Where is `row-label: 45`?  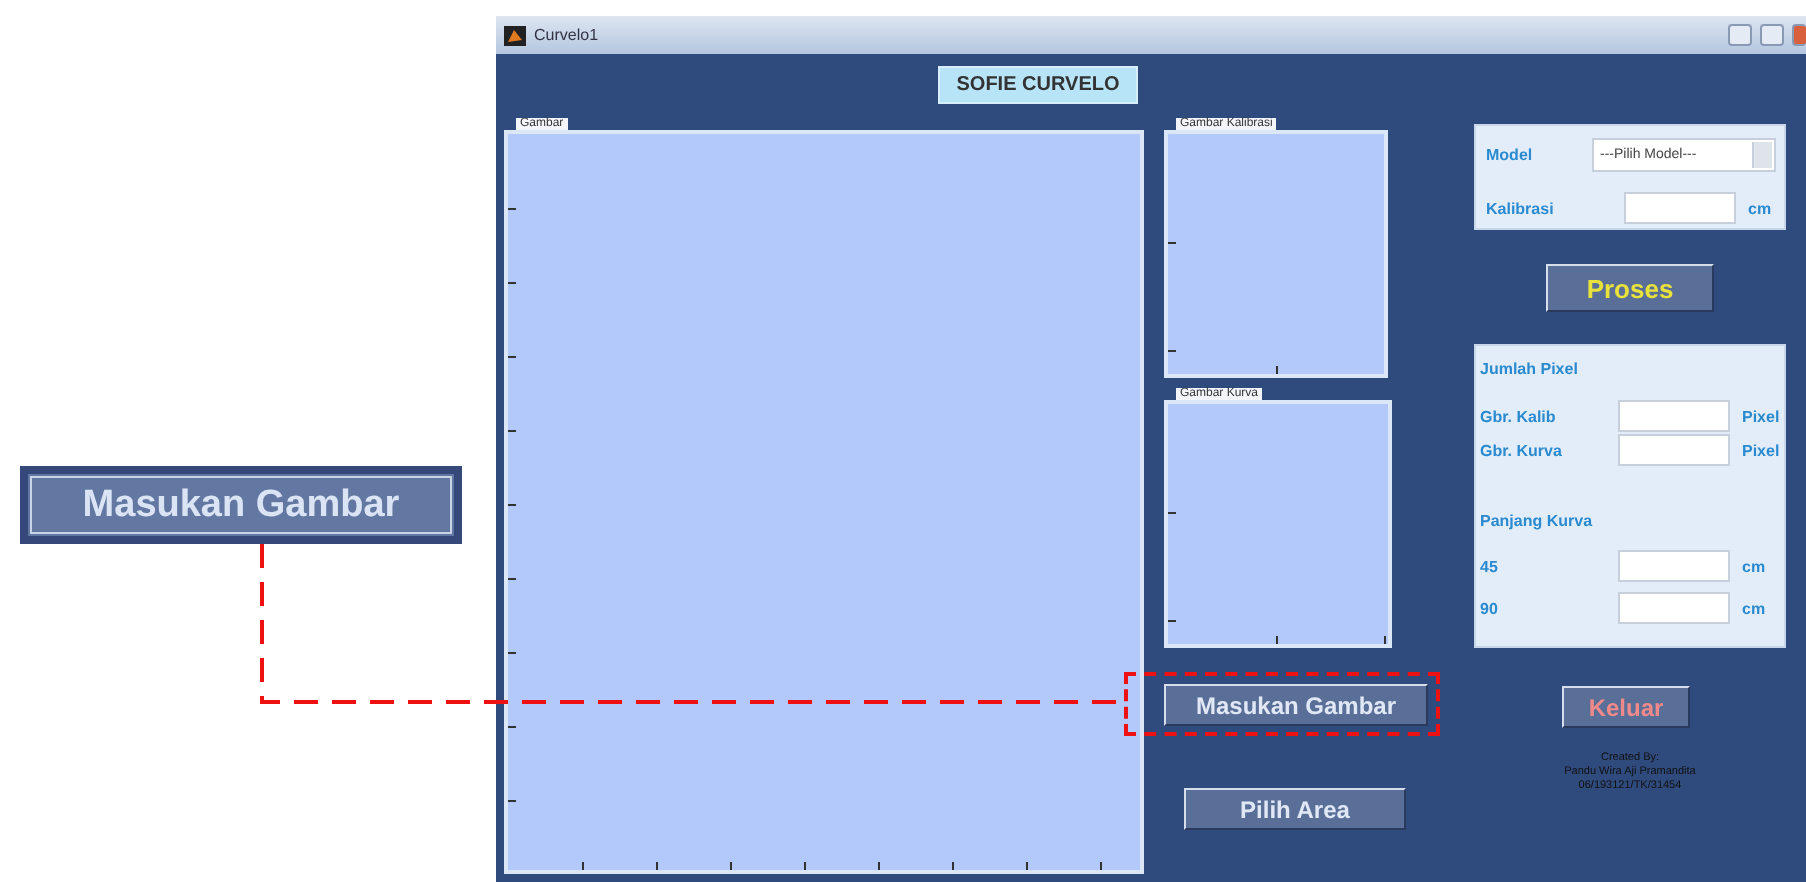
row-label: 45 is located at coordinates (1490, 566).